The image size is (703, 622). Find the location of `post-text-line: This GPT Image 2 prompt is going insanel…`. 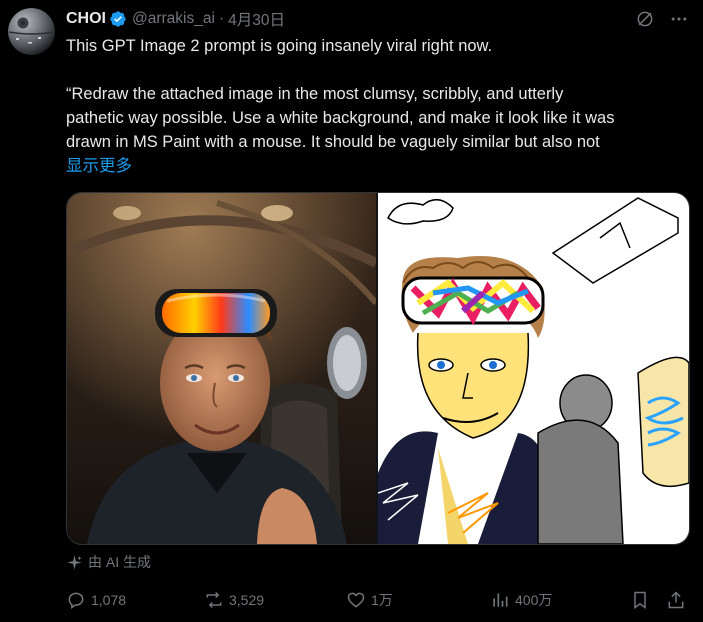

post-text-line: This GPT Image 2 prompt is going insanel… is located at coordinates (279, 46).